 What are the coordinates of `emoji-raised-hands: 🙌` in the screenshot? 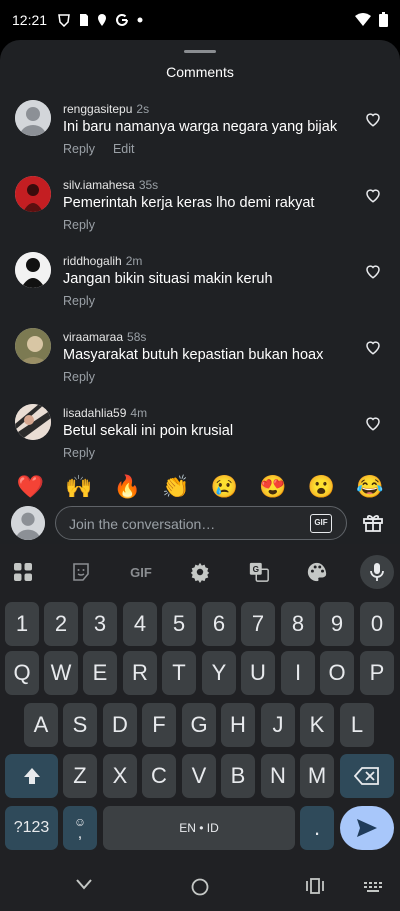 It's located at (78, 487).